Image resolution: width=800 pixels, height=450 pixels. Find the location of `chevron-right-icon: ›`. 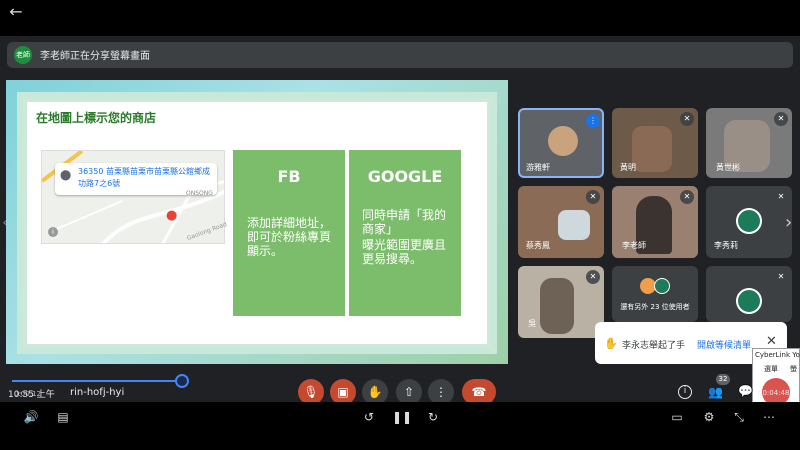

chevron-right-icon: › is located at coordinates (788, 222).